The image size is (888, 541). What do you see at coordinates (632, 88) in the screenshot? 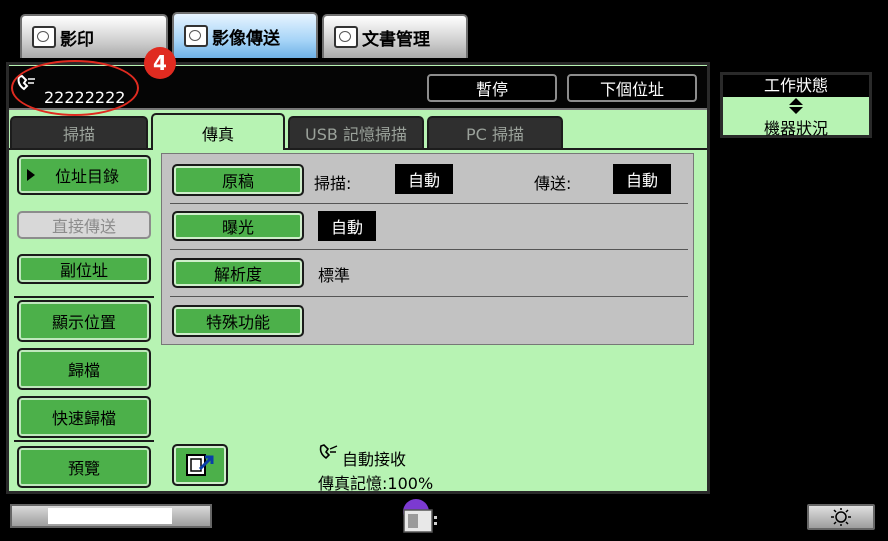
I see `next-address-button: 下個位址` at bounding box center [632, 88].